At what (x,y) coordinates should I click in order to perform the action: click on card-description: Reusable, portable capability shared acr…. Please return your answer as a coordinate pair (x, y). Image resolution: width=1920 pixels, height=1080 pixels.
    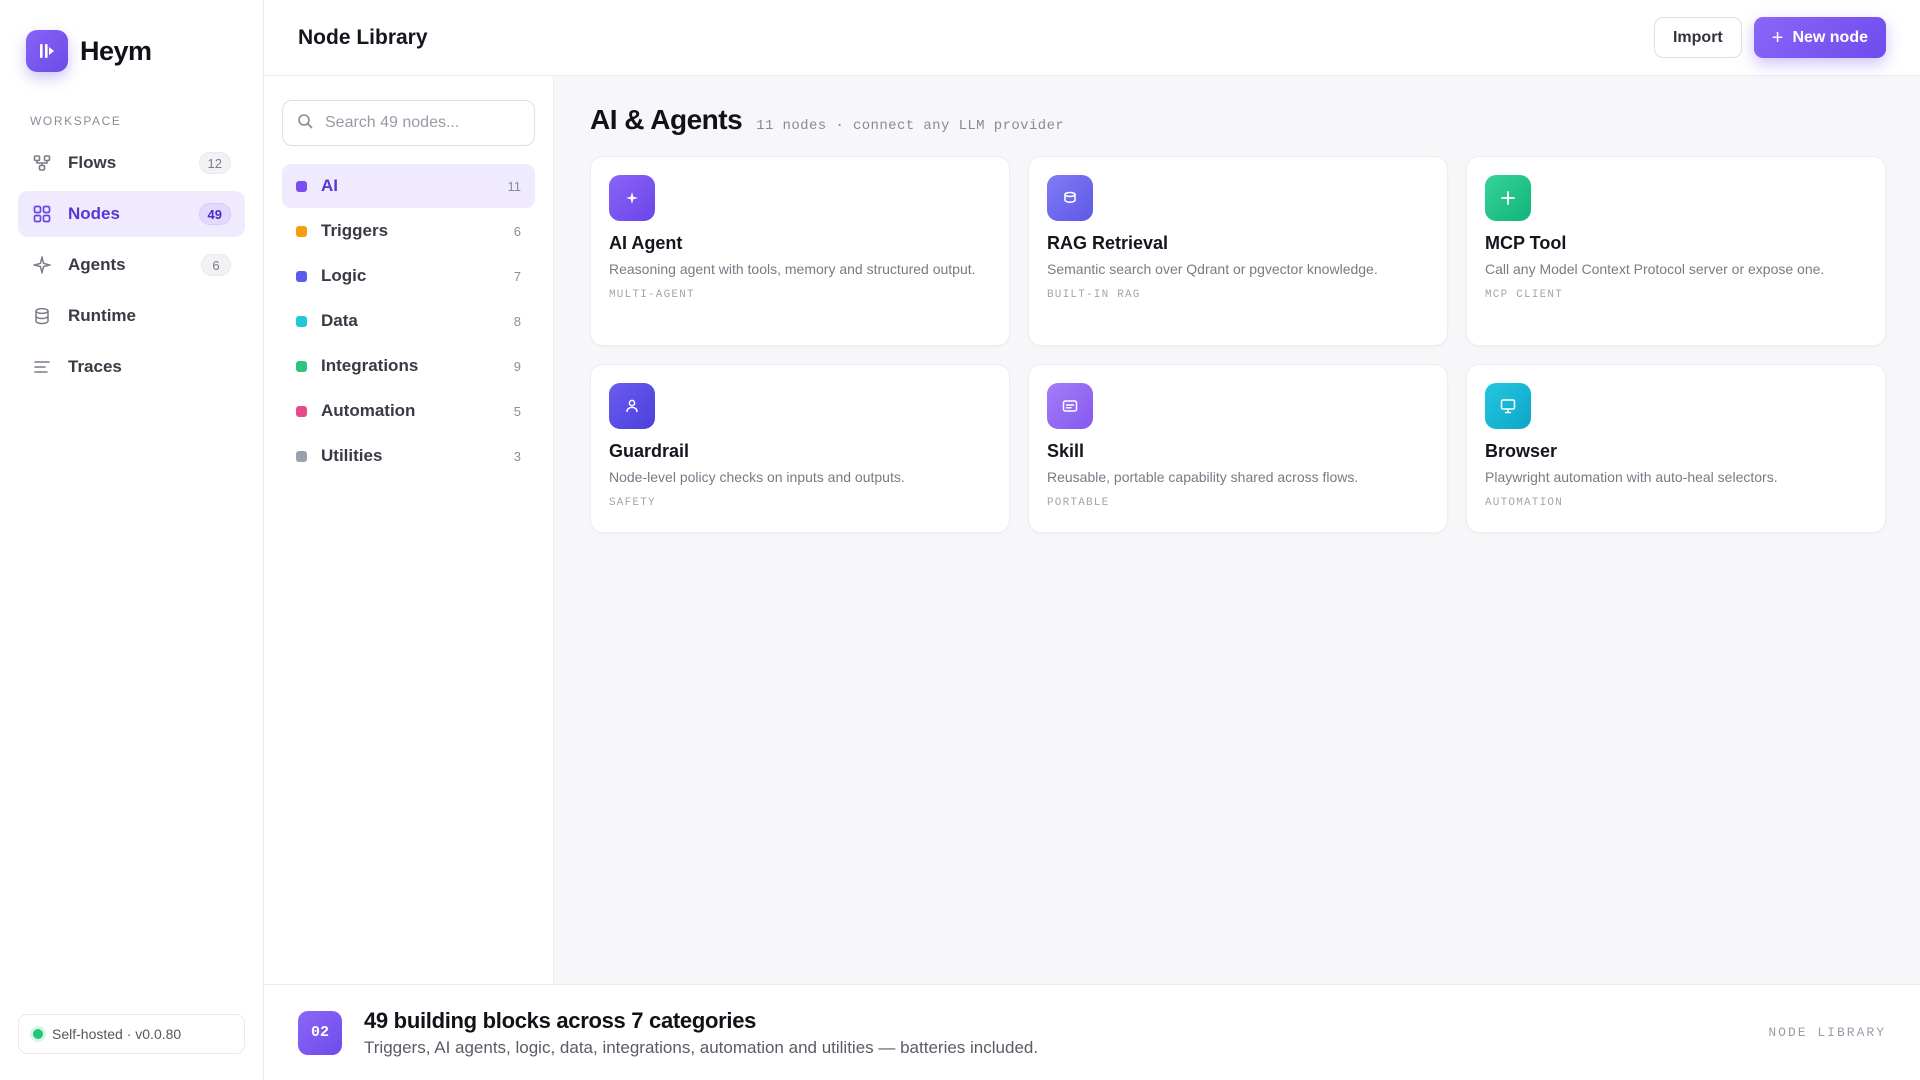
    Looking at the image, I should click on (1203, 477).